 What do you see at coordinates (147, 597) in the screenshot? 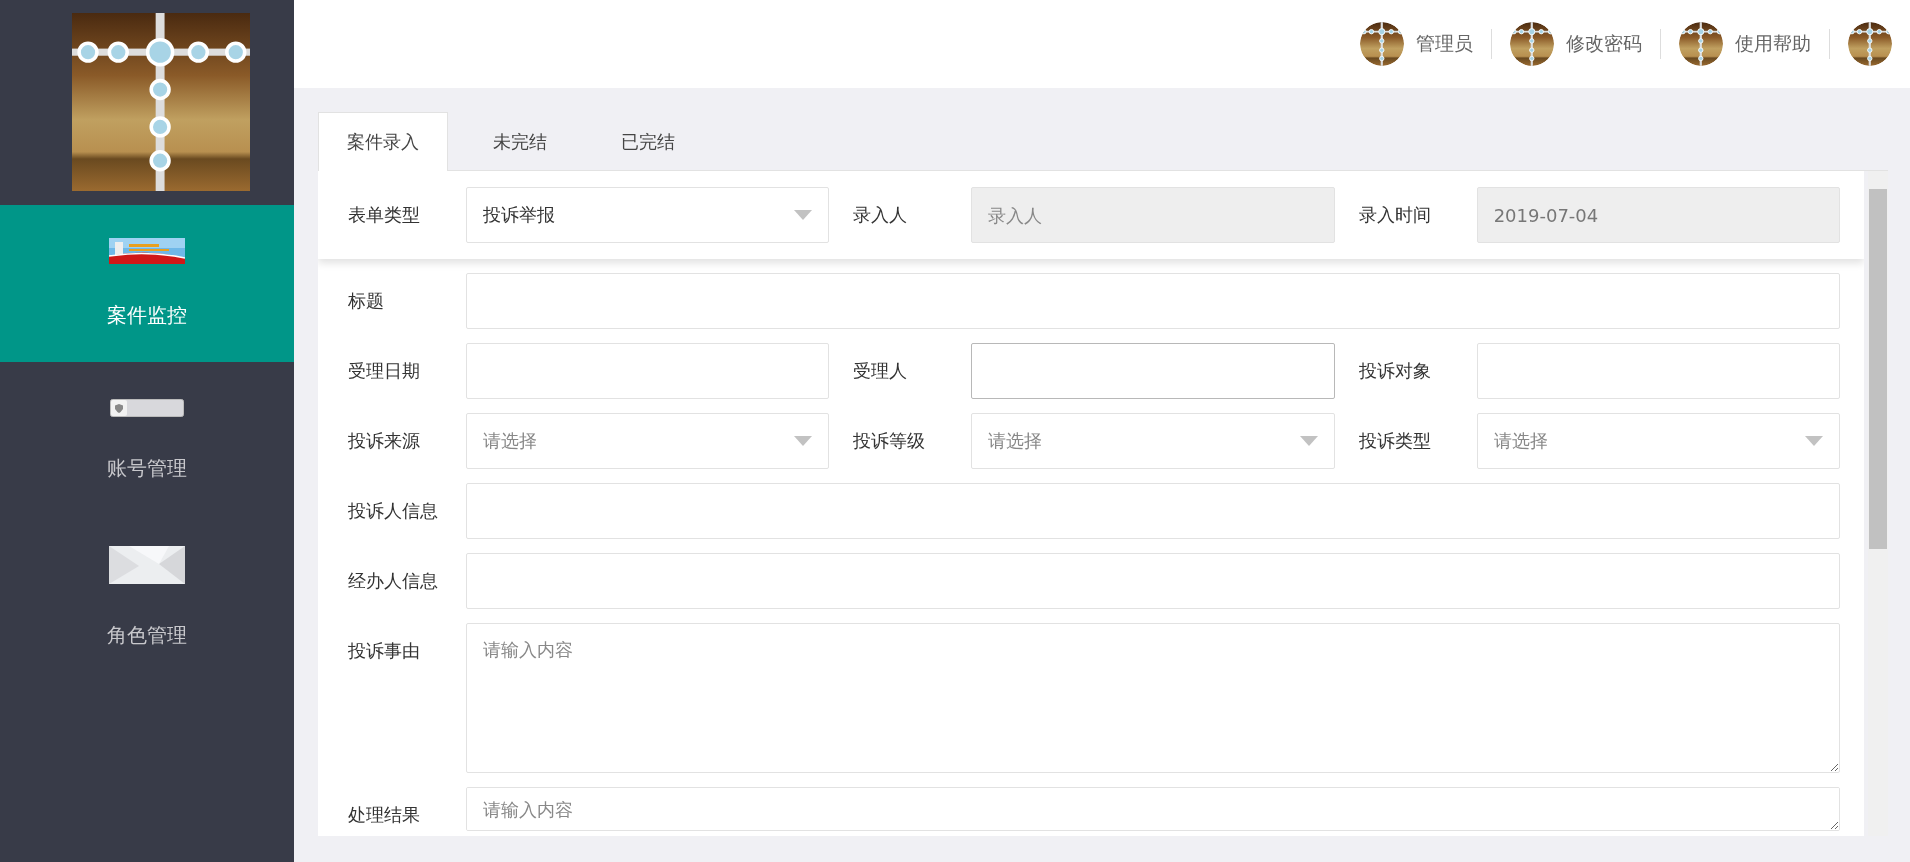
I see `sidebar-item: 角色管理` at bounding box center [147, 597].